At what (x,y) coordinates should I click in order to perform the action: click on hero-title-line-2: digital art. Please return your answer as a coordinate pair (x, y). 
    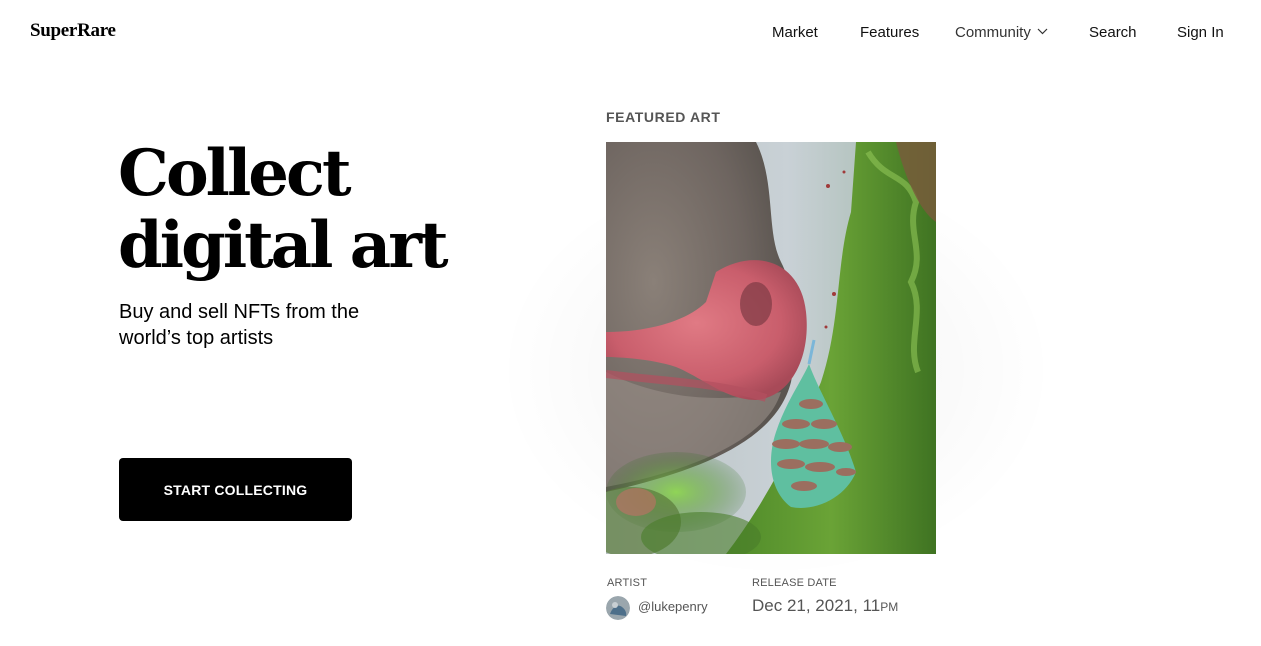
    Looking at the image, I should click on (283, 245).